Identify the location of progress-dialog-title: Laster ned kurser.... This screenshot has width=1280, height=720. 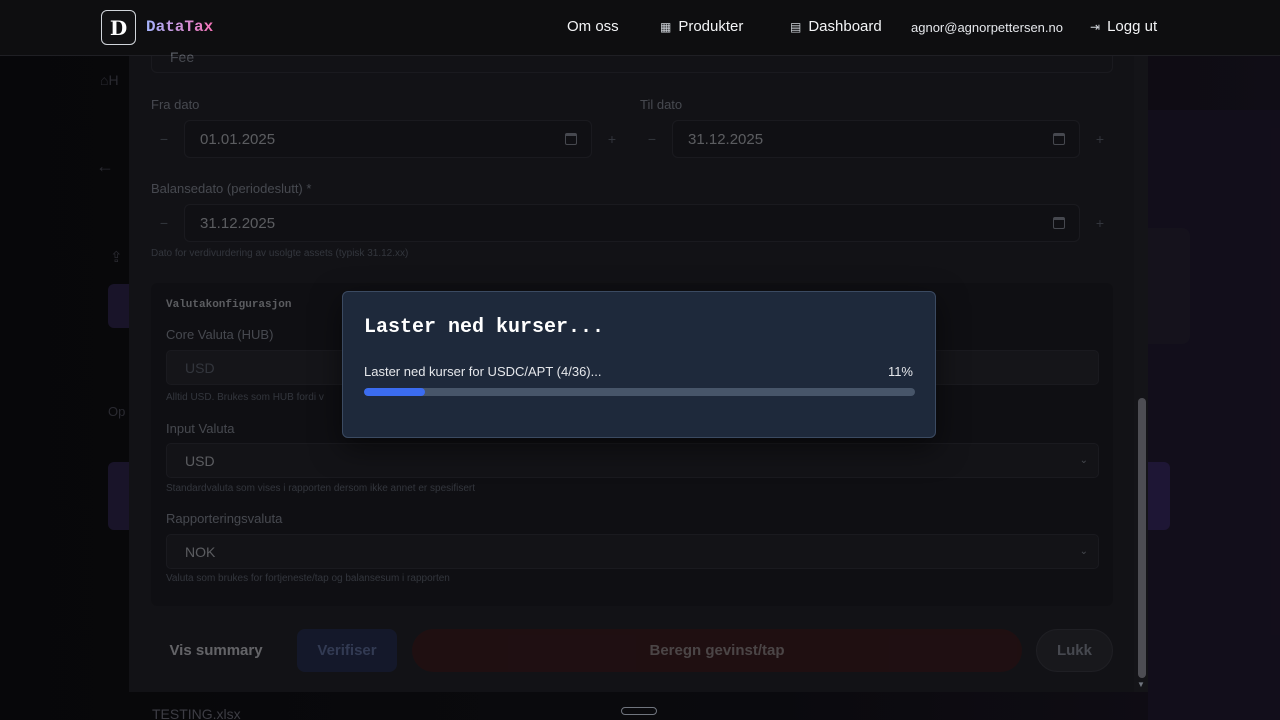
(484, 327).